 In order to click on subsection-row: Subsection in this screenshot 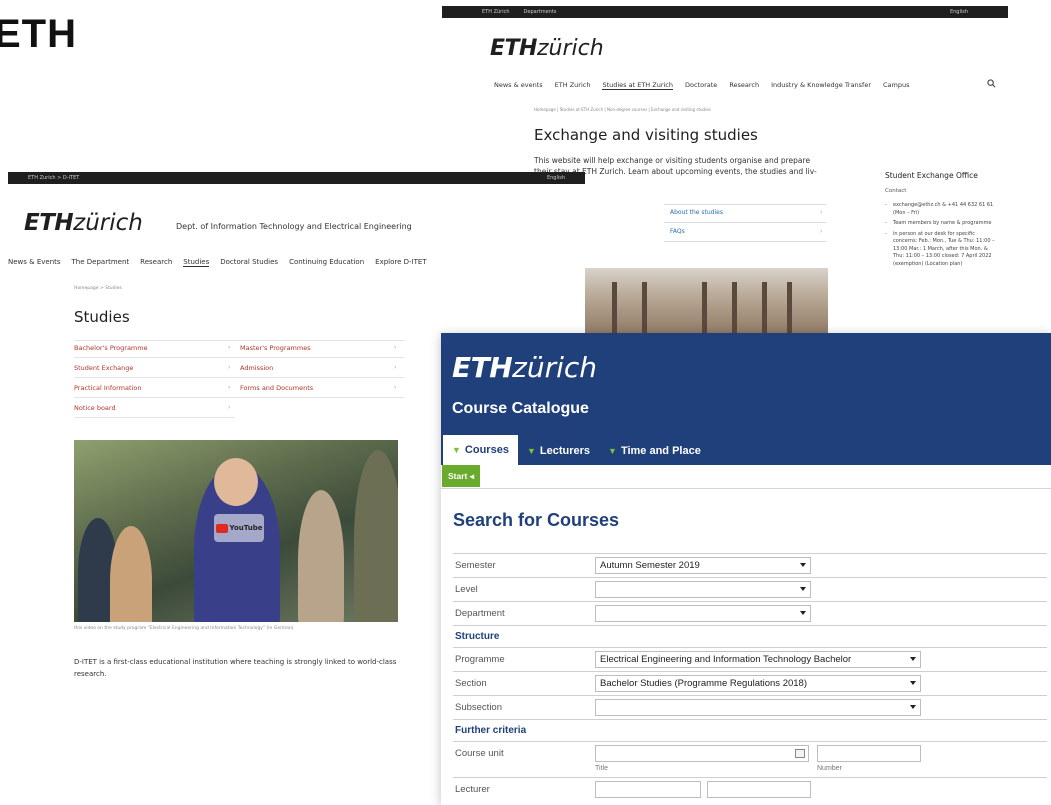, I will do `click(750, 707)`.